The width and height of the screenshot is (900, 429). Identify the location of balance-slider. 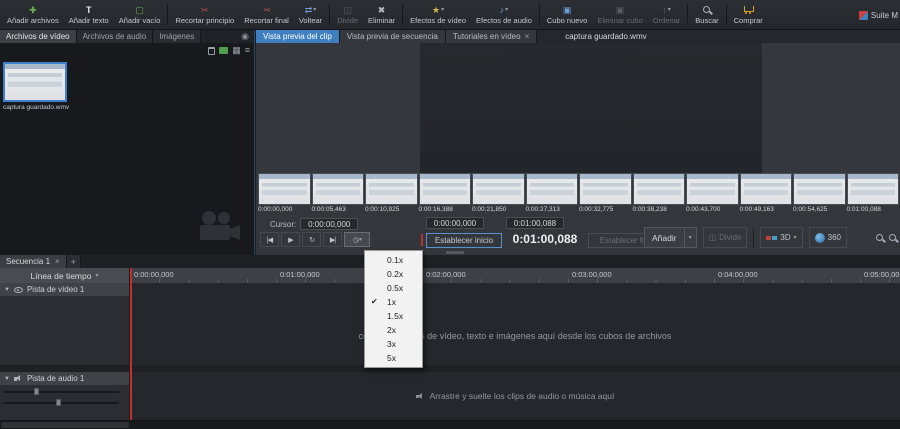
(64, 402).